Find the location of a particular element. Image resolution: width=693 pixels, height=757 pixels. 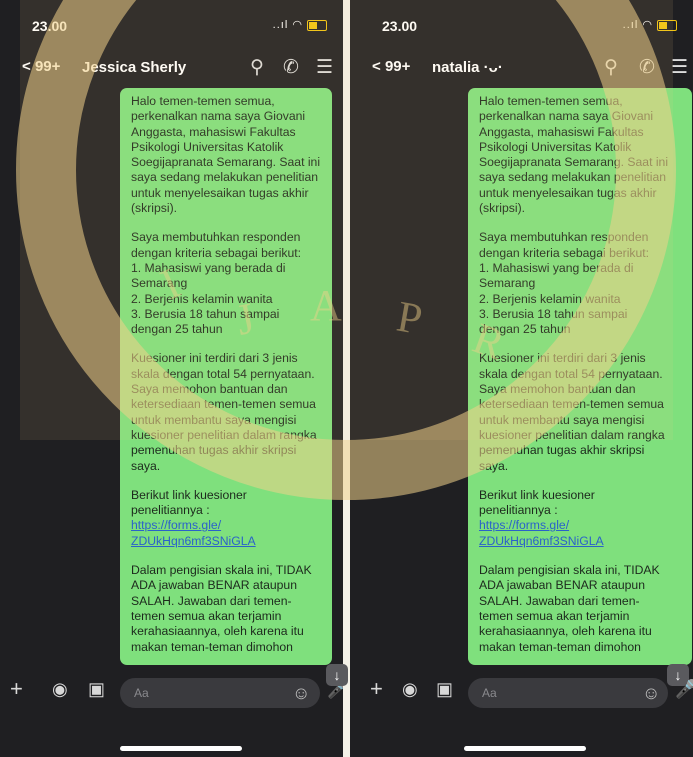

mic-icon: 🎤 is located at coordinates (684, 689).